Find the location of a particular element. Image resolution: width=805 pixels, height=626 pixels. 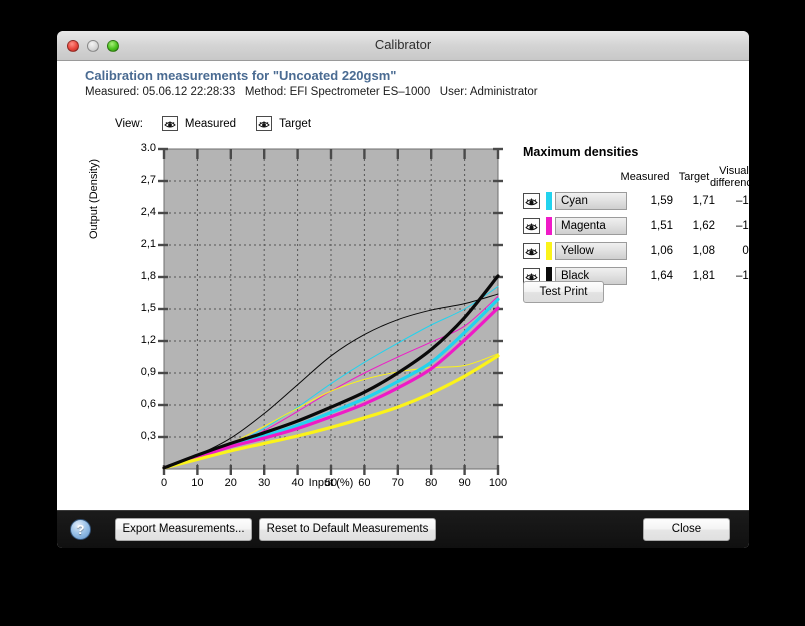

window-titlebar: Calibrator is located at coordinates (403, 46).